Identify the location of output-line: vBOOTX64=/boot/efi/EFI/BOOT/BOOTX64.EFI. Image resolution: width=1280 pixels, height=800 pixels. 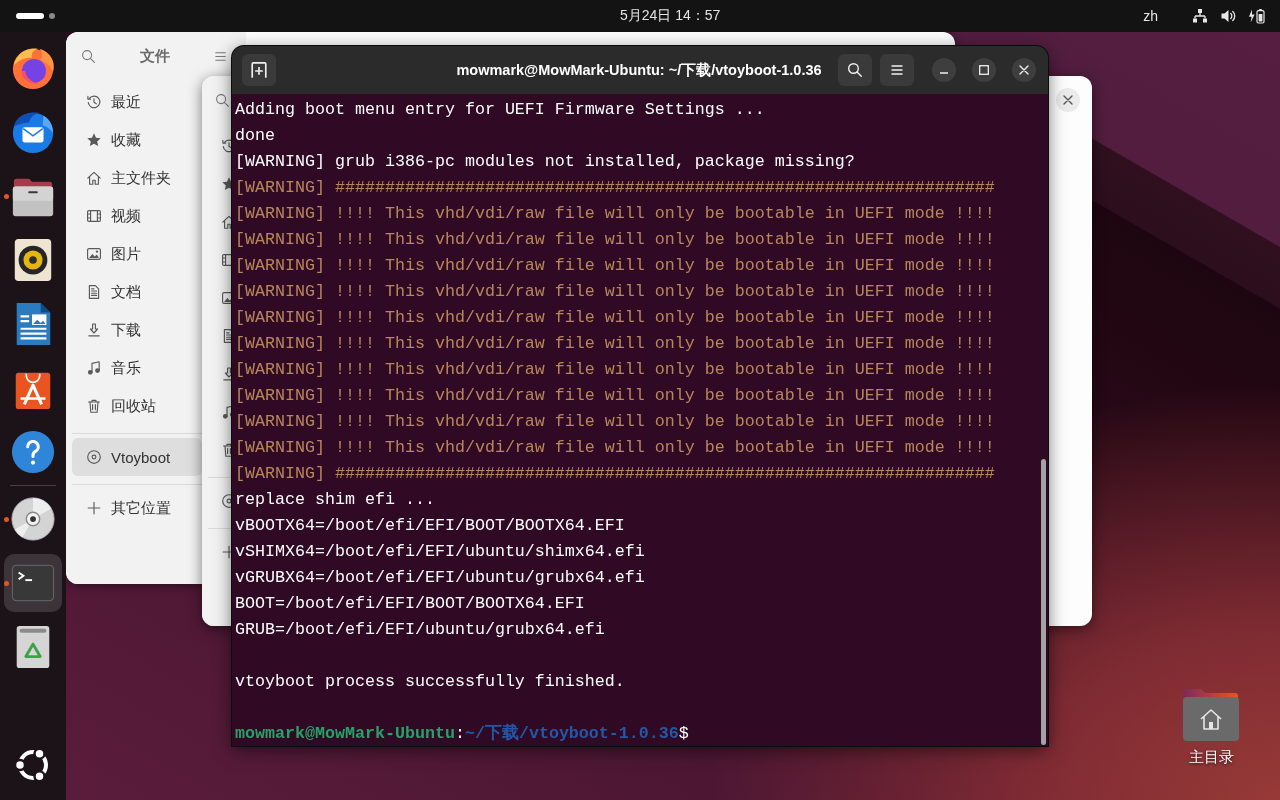
(430, 526).